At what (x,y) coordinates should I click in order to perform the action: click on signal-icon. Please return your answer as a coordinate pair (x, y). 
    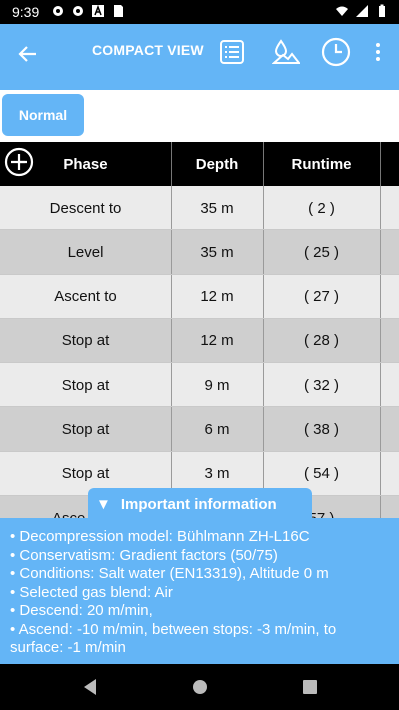
    Looking at the image, I should click on (362, 11).